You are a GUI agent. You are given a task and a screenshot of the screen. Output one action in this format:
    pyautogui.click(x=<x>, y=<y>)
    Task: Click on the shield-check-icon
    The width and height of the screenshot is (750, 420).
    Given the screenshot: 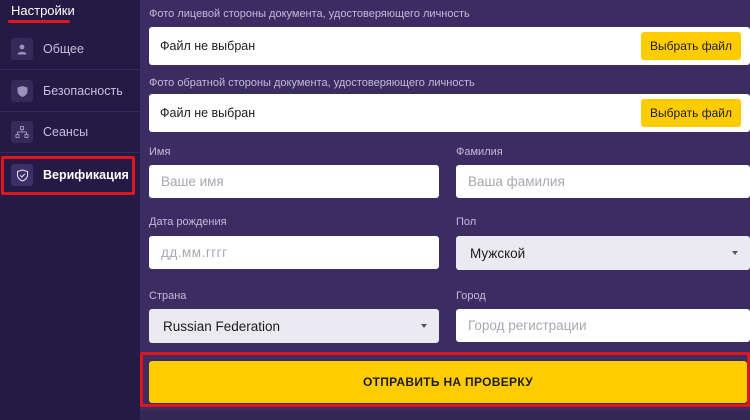 What is the action you would take?
    pyautogui.click(x=22, y=175)
    